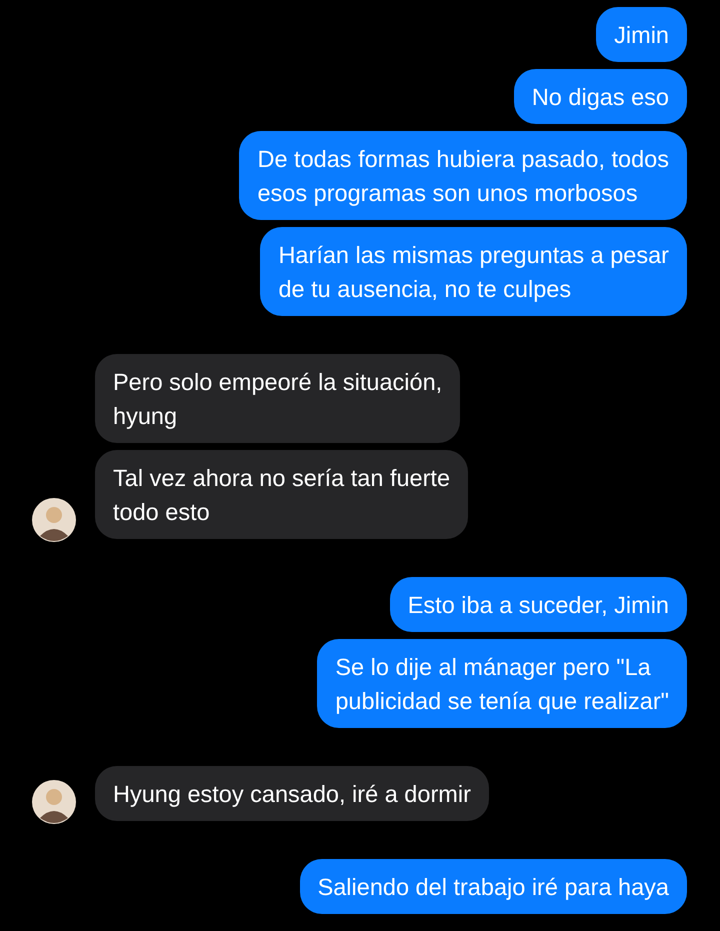  What do you see at coordinates (281, 494) in the screenshot?
I see `message-bubble: Tal vez ahora no sería tan fuerte todo esto` at bounding box center [281, 494].